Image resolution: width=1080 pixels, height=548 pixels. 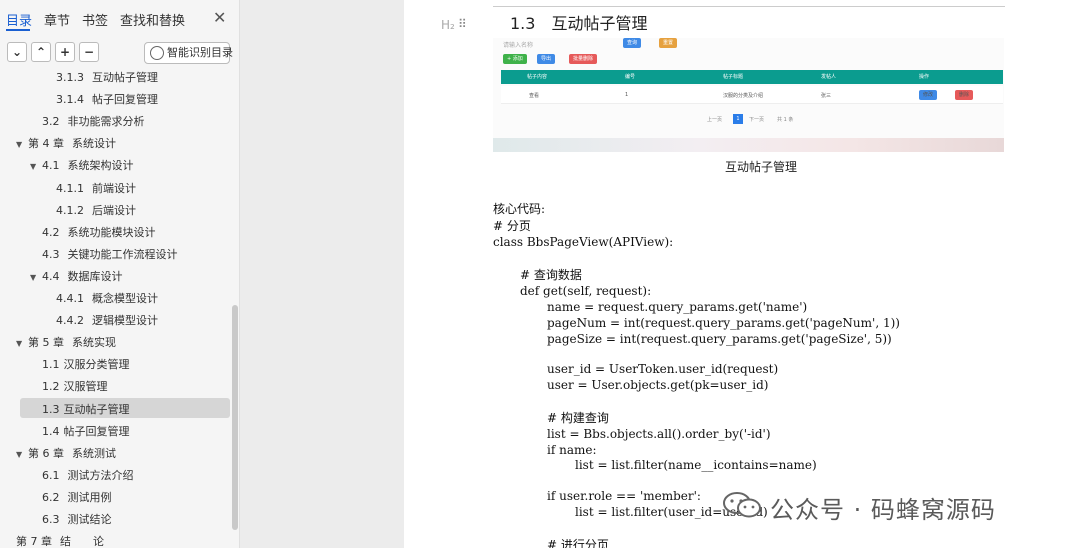 I want to click on toc-item-number: 3.1.4, so click(x=70, y=100).